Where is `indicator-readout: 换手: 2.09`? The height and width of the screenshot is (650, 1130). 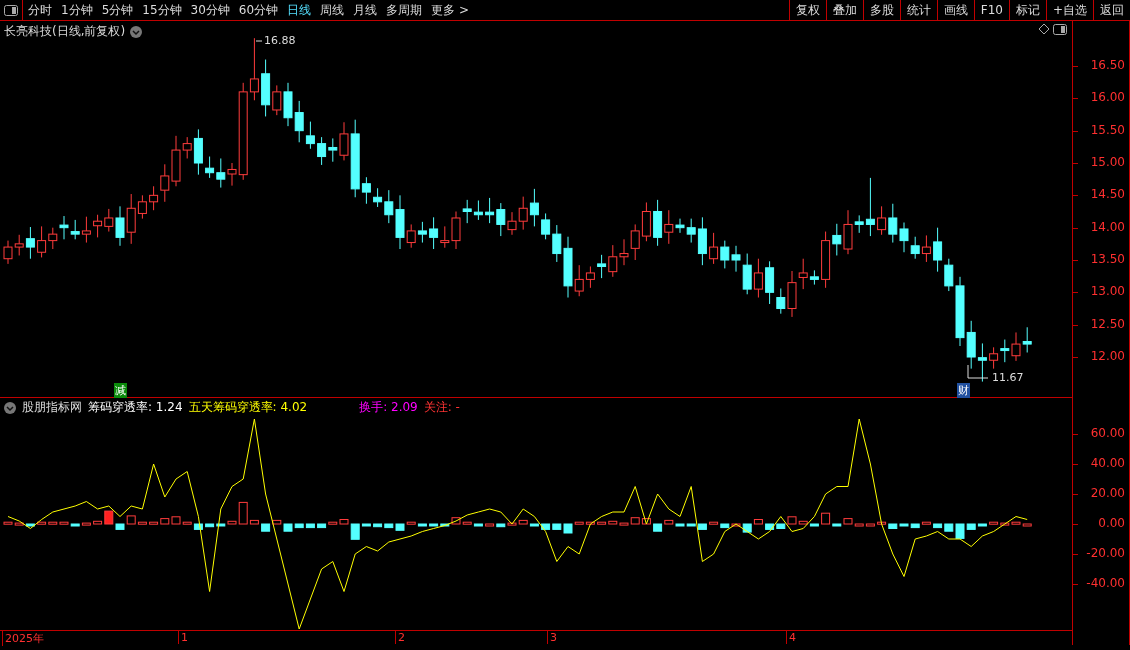 indicator-readout: 换手: 2.09 is located at coordinates (388, 407).